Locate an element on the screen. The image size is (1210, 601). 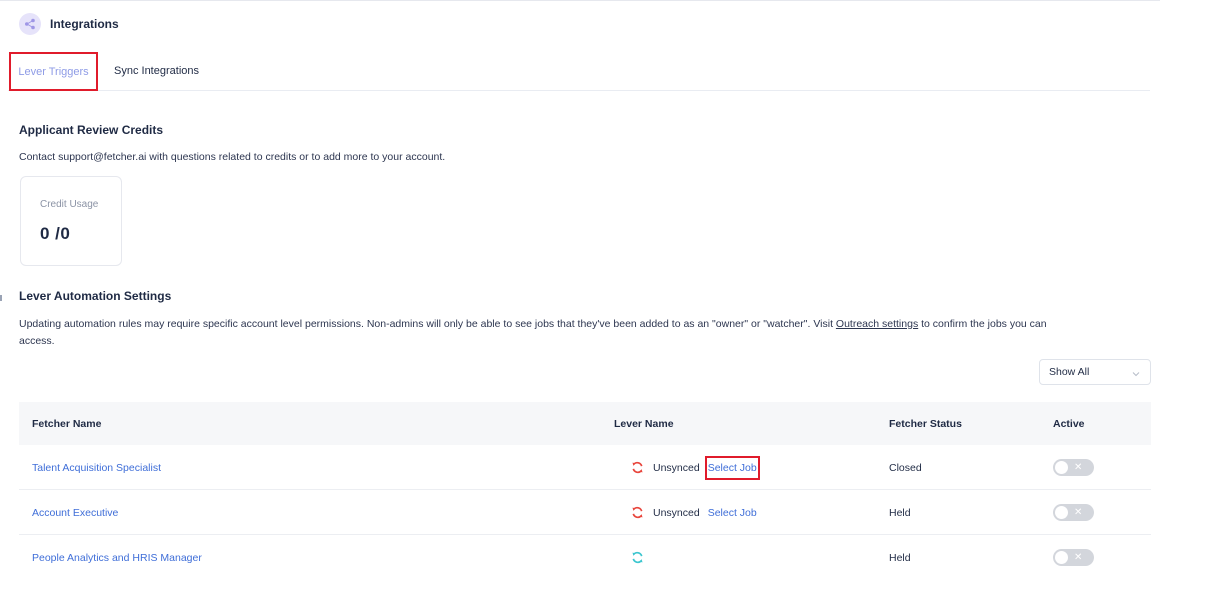
page-title: Integrations is located at coordinates (84, 24).